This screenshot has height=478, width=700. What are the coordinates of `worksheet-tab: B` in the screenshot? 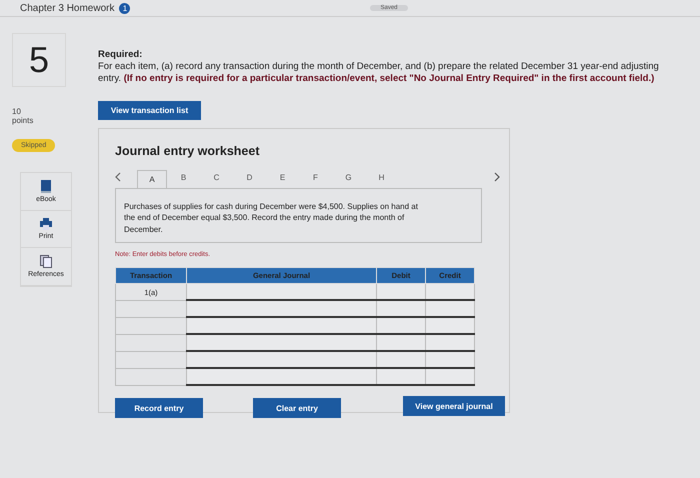 It's located at (183, 180).